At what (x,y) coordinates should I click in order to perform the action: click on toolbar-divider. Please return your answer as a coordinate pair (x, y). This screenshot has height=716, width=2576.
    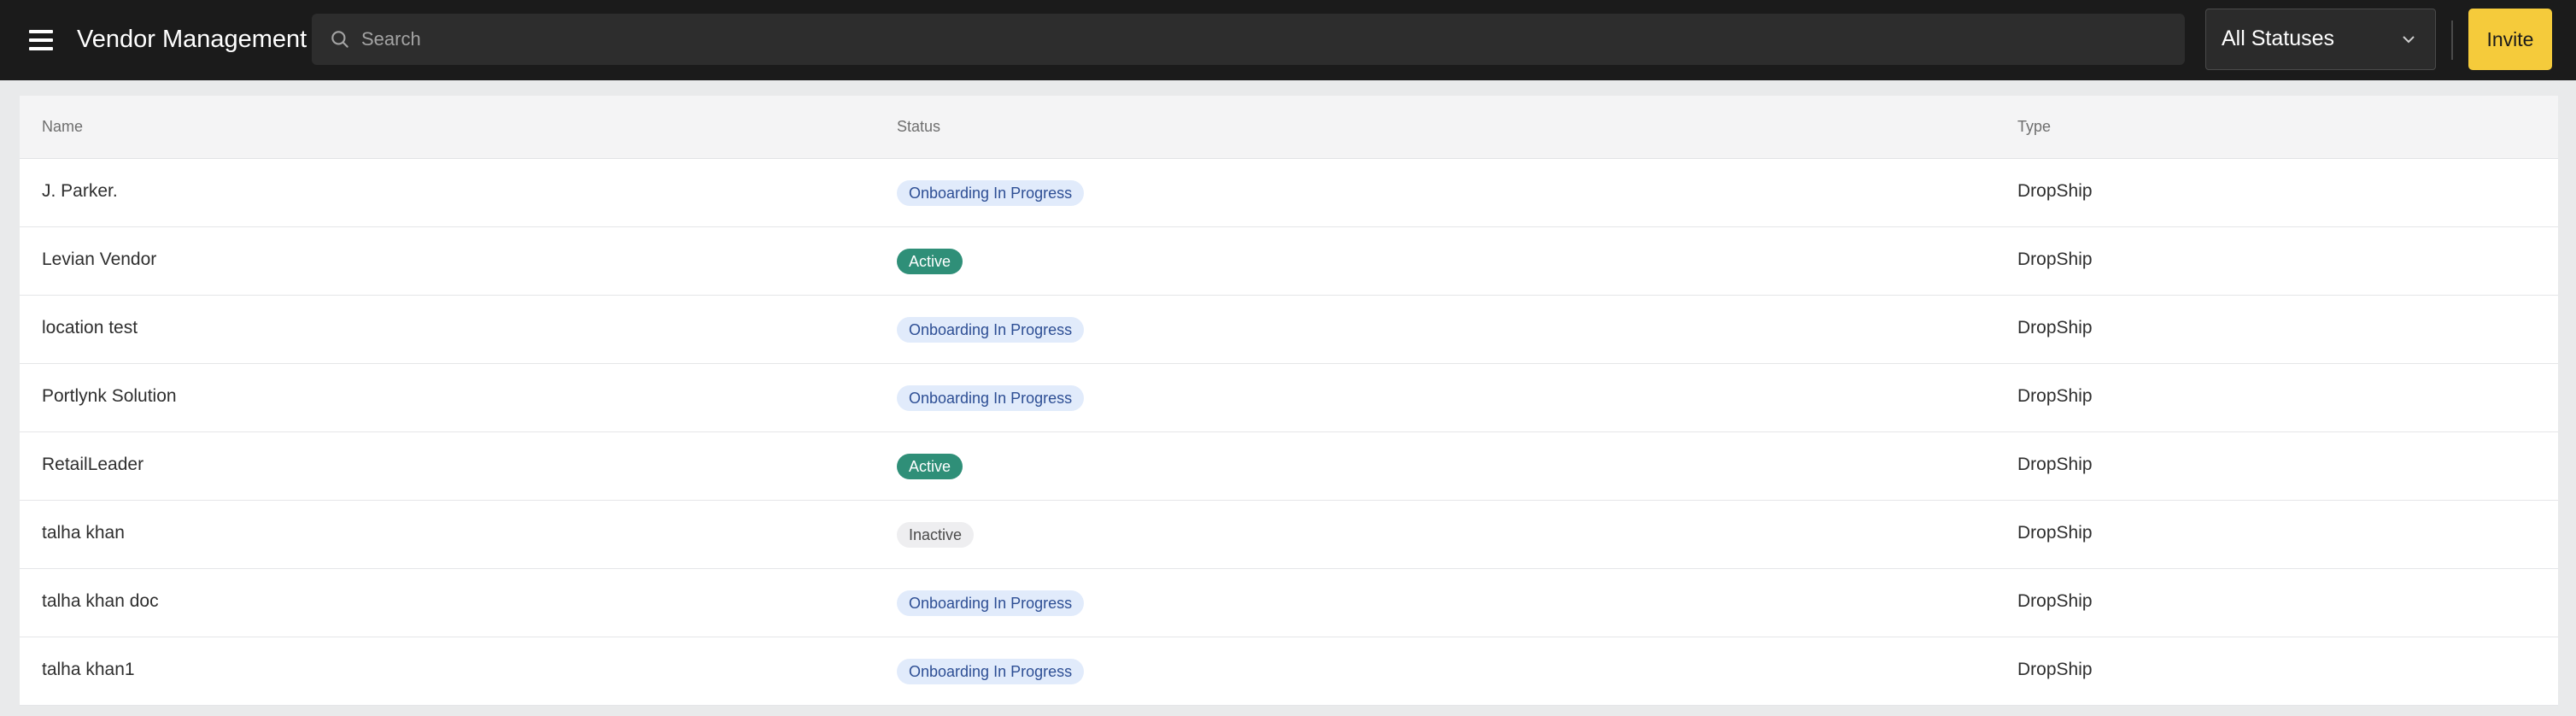
    Looking at the image, I should click on (2452, 40).